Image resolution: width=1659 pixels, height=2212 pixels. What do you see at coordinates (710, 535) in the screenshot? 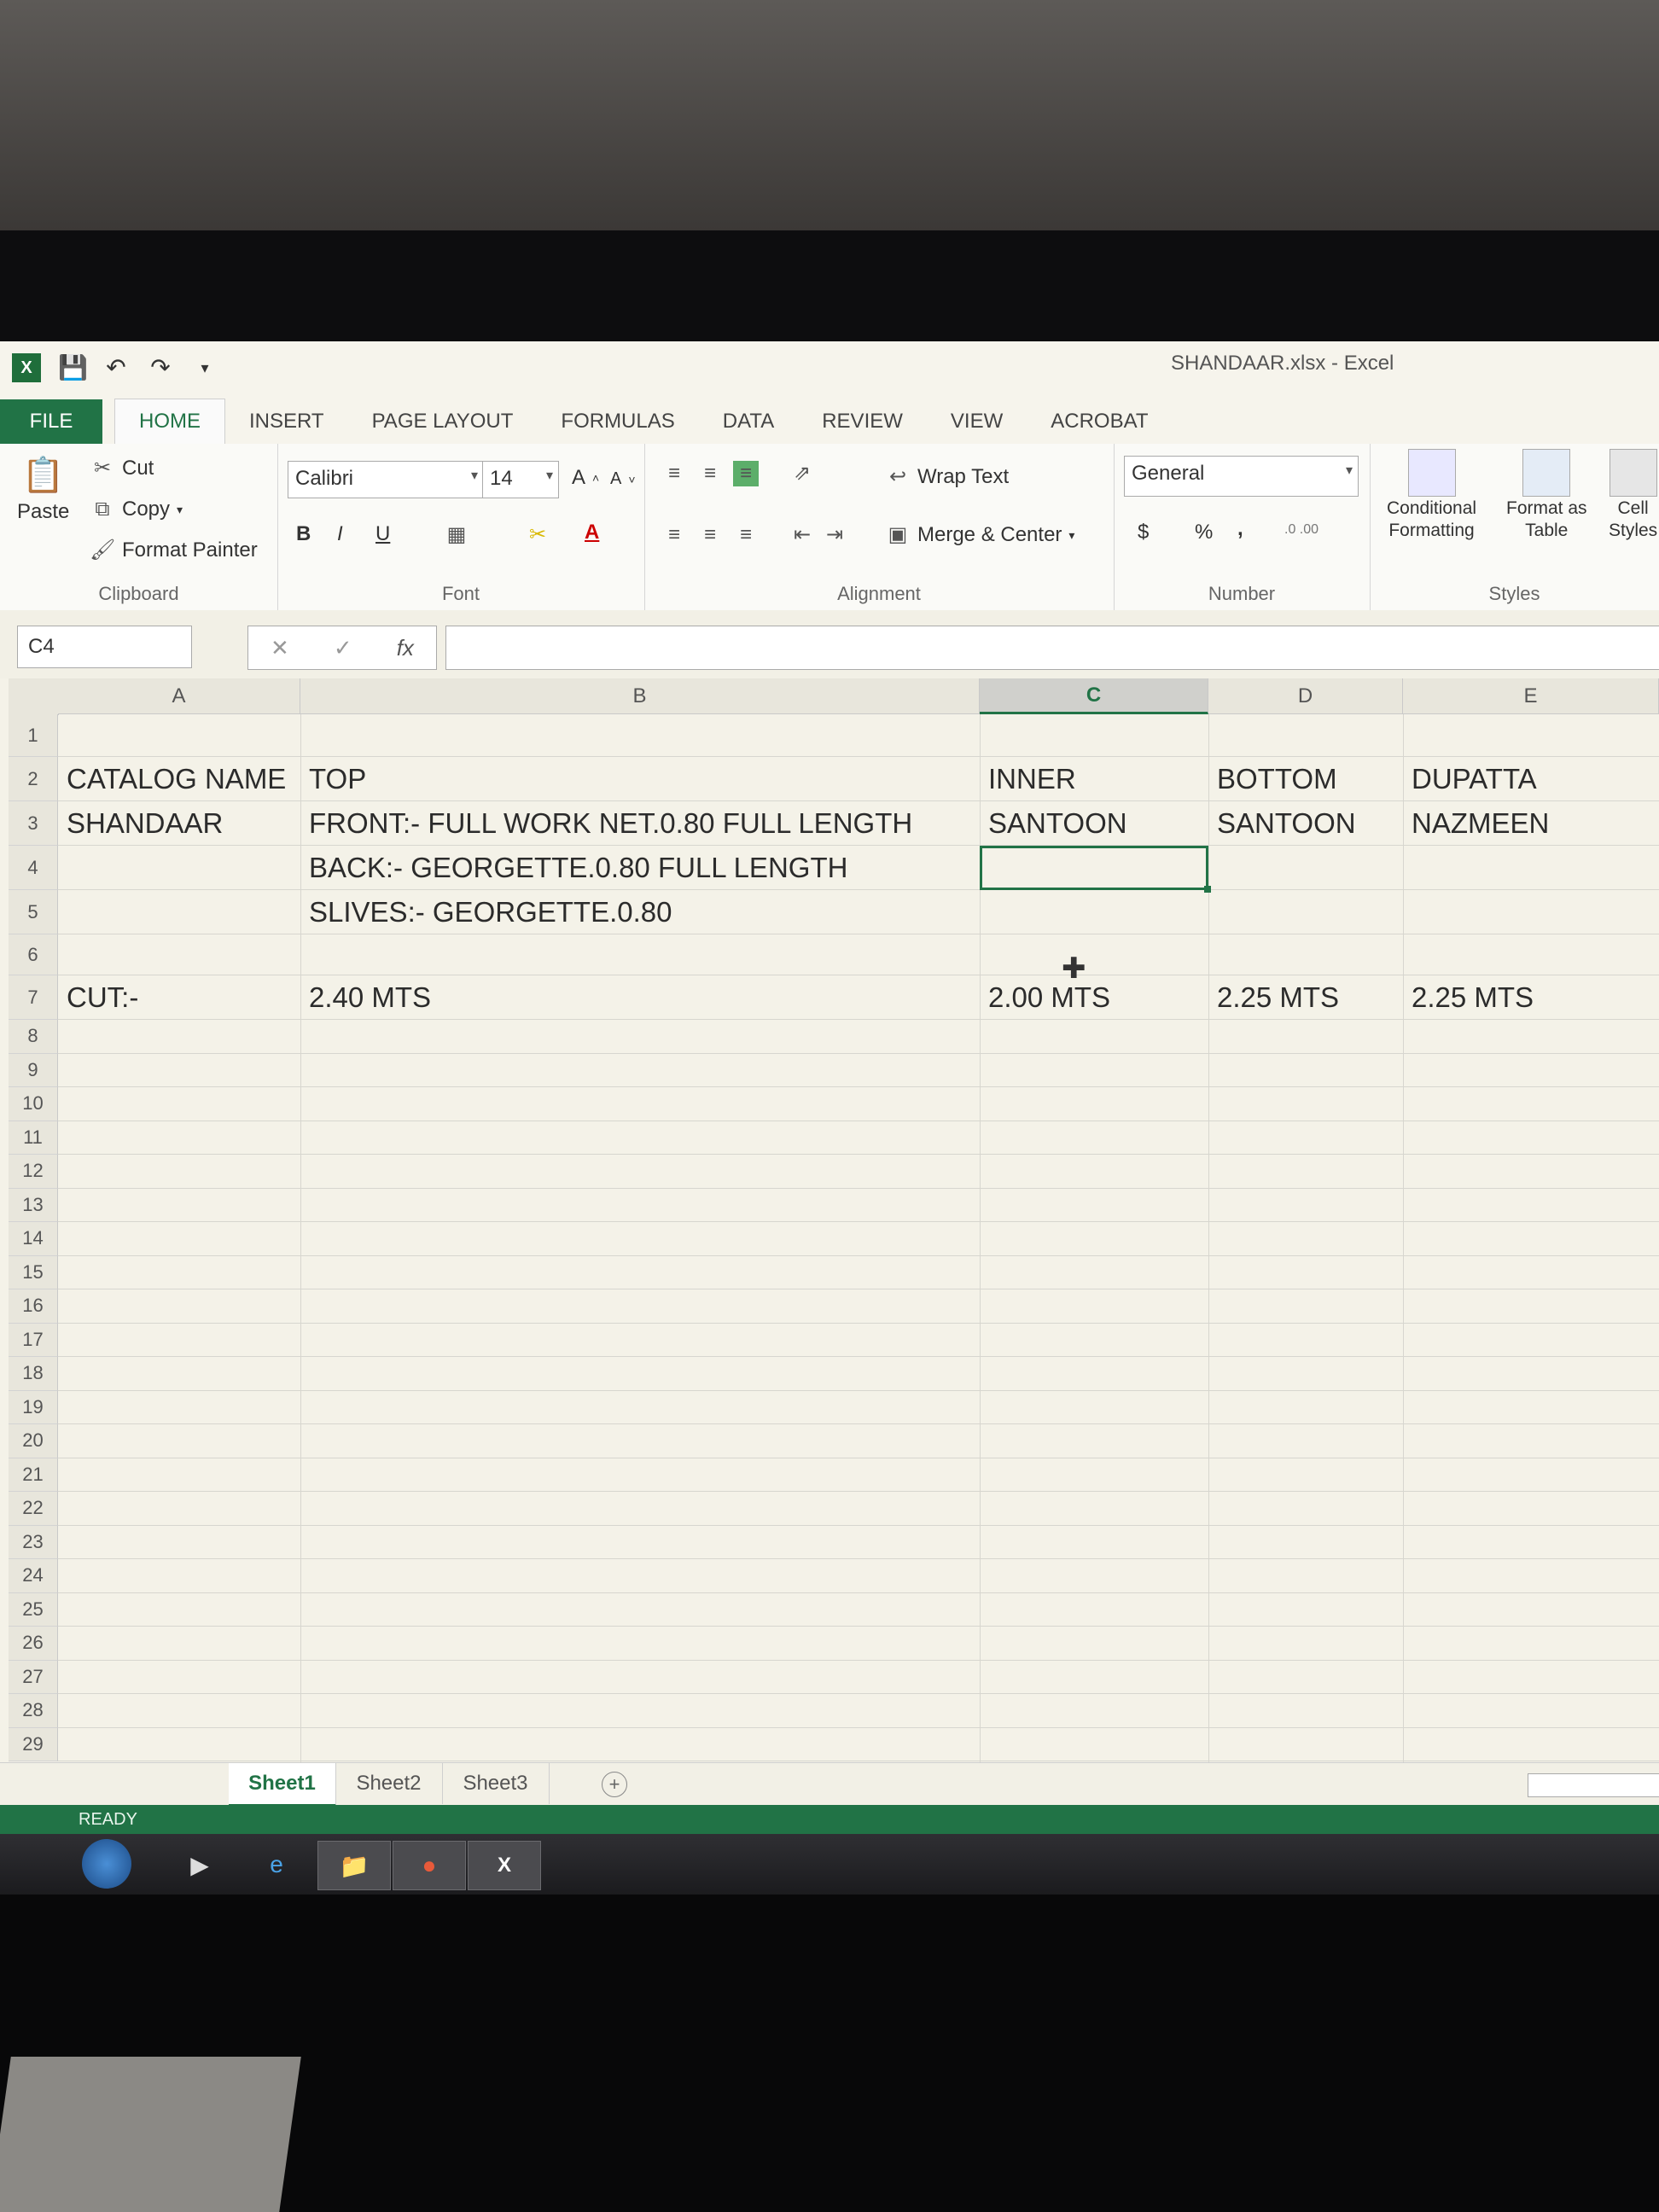
I see `align-center-button: ≡` at bounding box center [710, 535].